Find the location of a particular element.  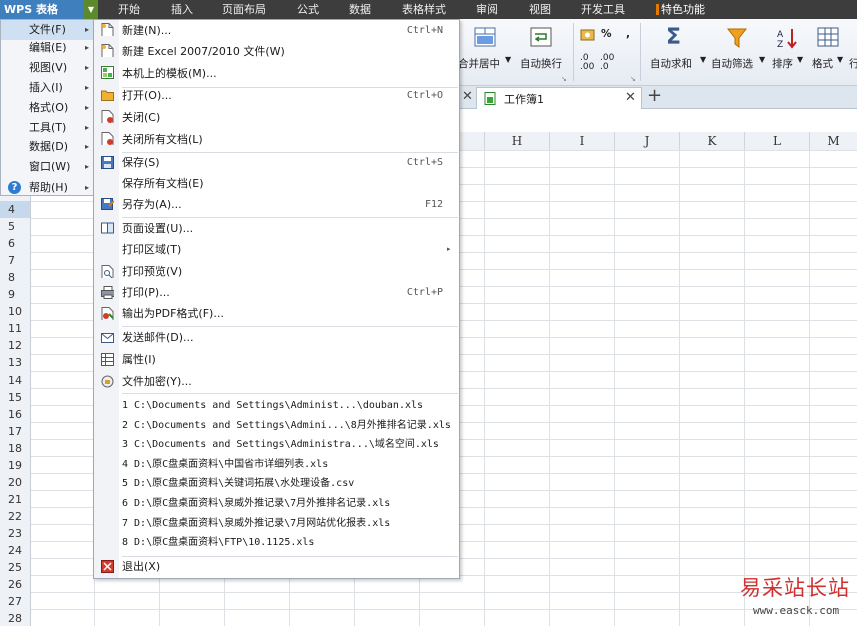

recent-file-item: 4 D:\原C盘桌面资料\中国省市详细列表.xls is located at coordinates (225, 464).